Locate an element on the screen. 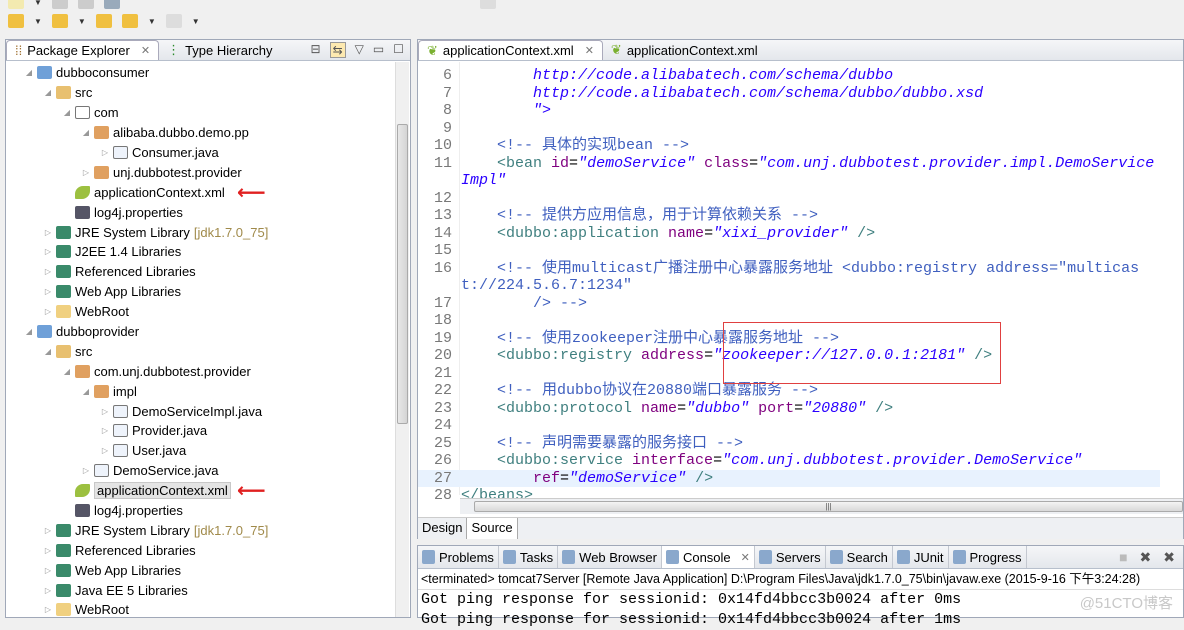 The height and width of the screenshot is (630, 1184). tab-tasks: Tasks is located at coordinates (529, 557).